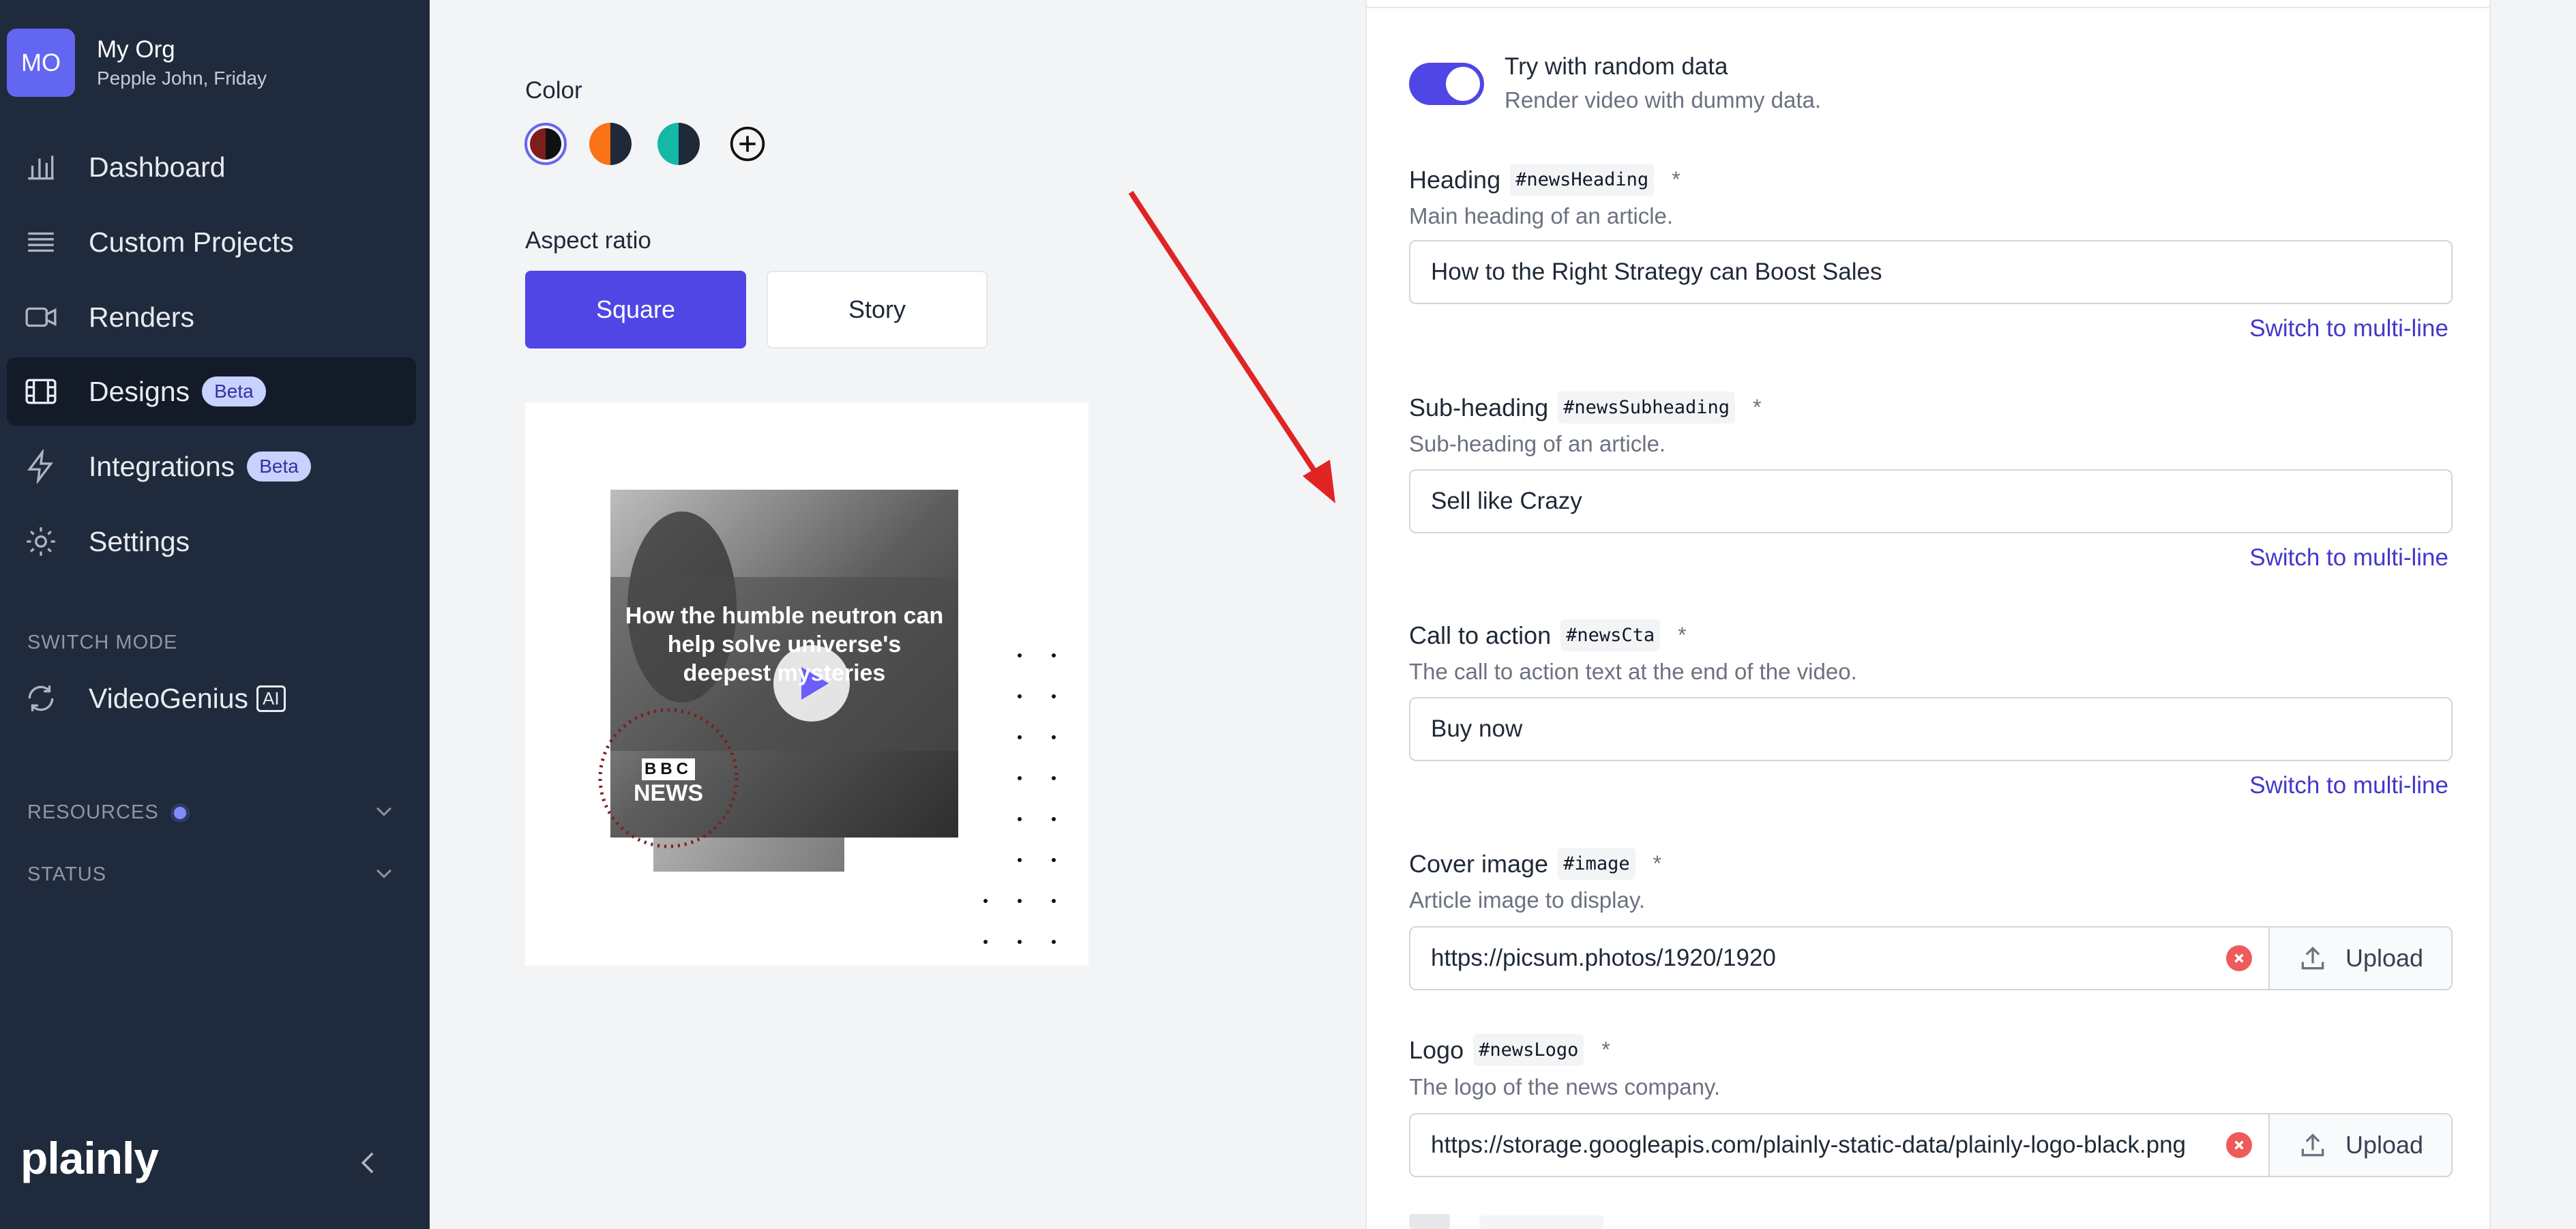  Describe the element at coordinates (2348, 558) in the screenshot. I see `subheading-switch-multiline-link: Switch to multi-line` at that location.